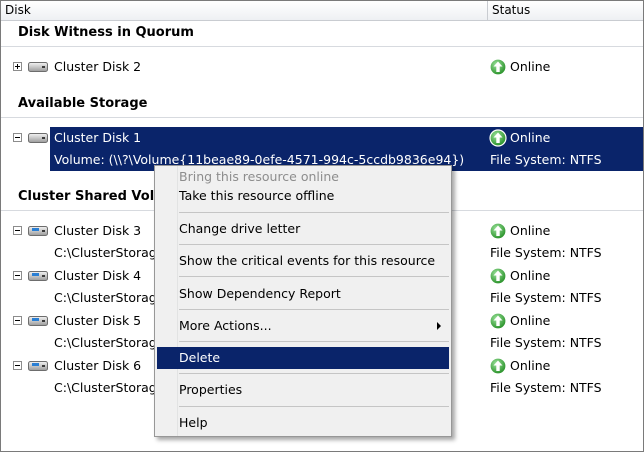 The image size is (644, 452). I want to click on menu-item-take-offline: Take this resource offline, so click(303, 196).